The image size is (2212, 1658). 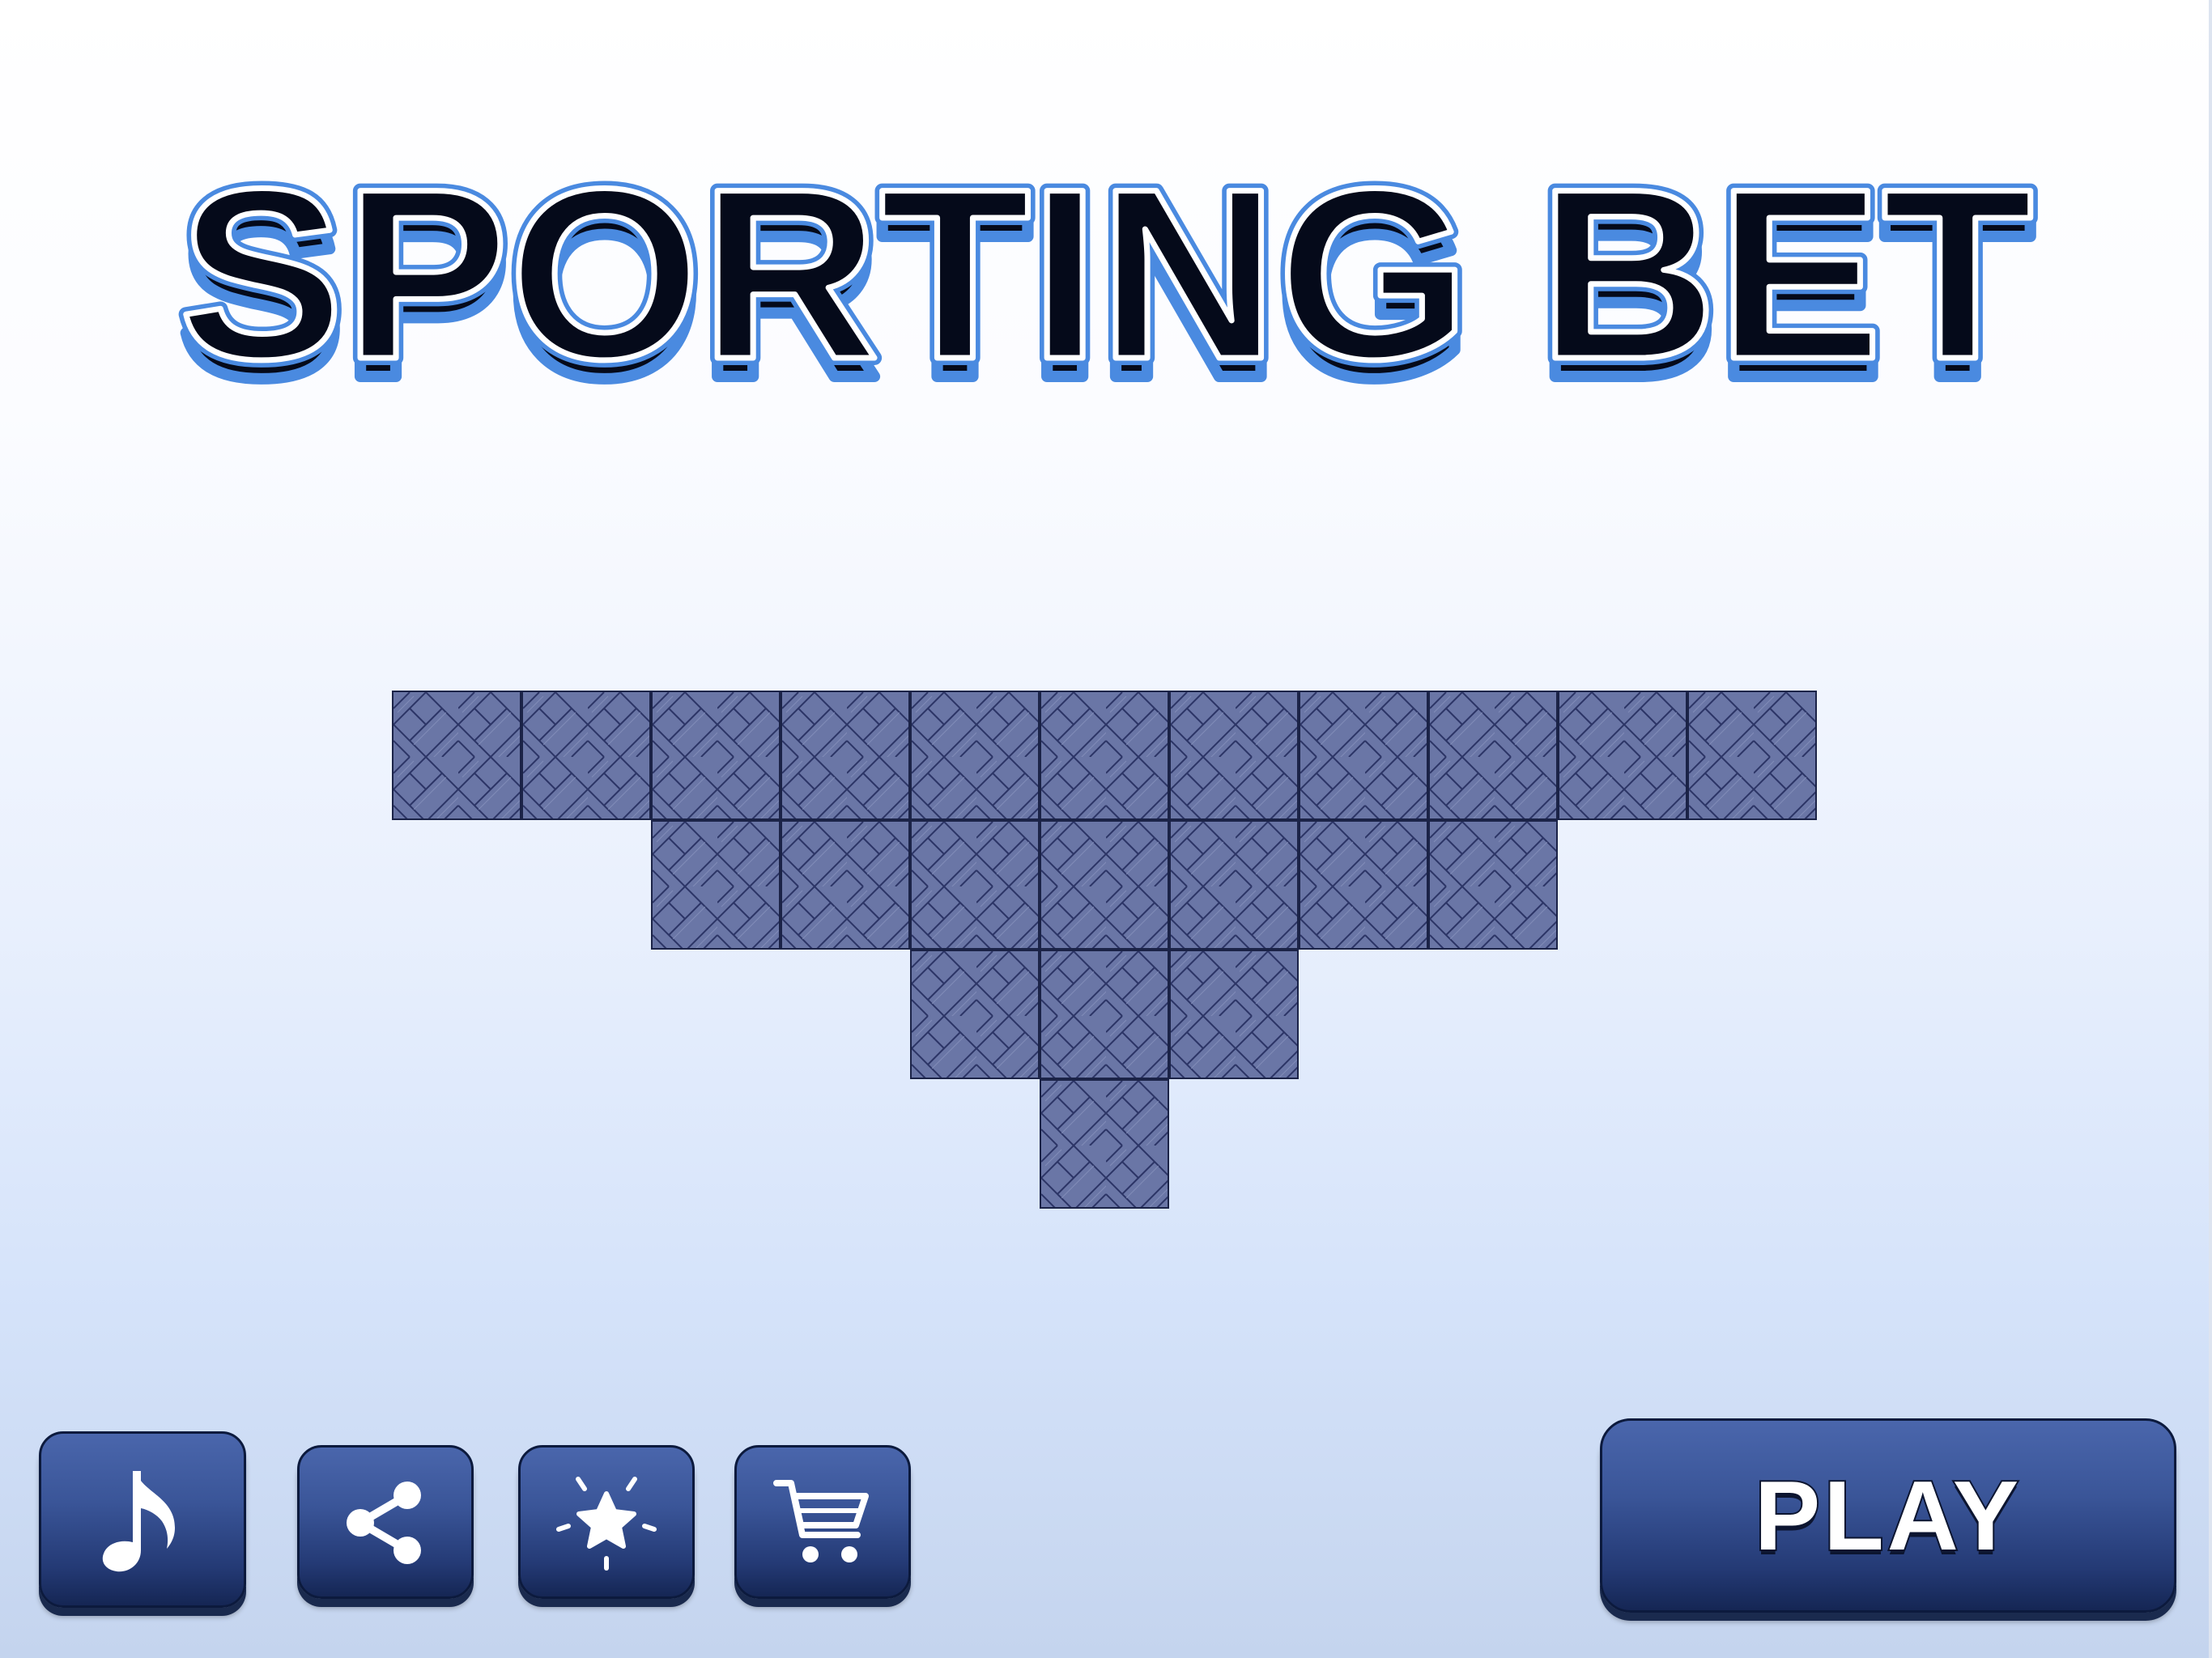 I want to click on music-note-icon, so click(x=138, y=1521).